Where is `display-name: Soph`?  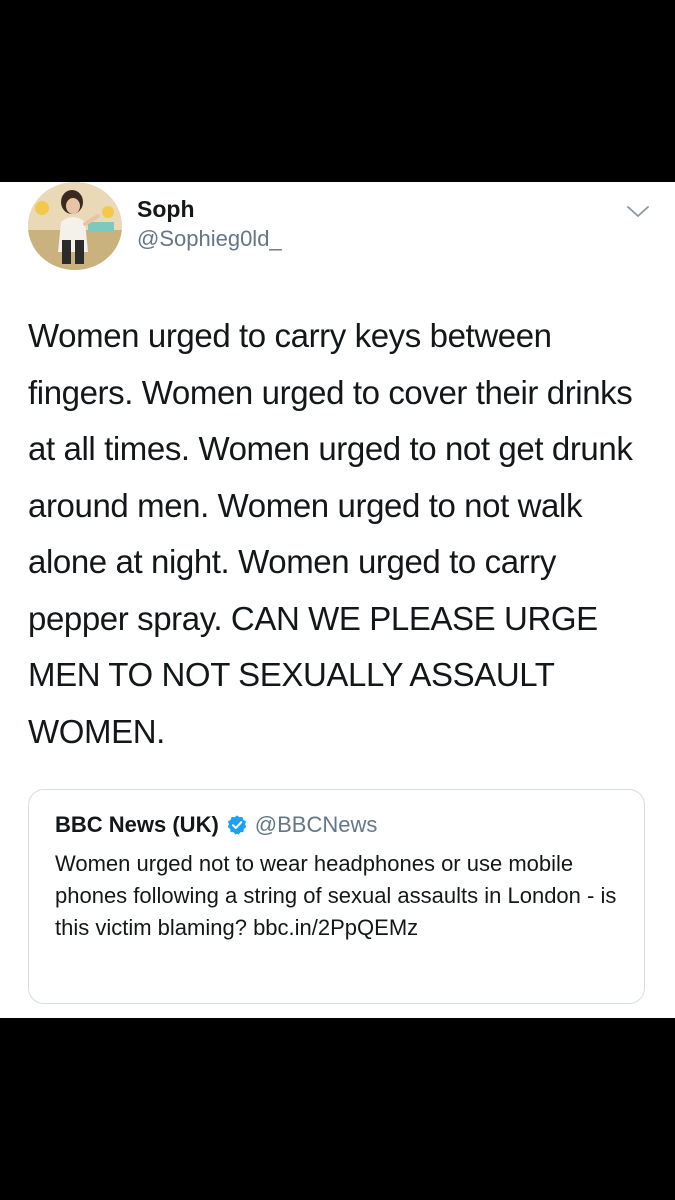 display-name: Soph is located at coordinates (166, 209).